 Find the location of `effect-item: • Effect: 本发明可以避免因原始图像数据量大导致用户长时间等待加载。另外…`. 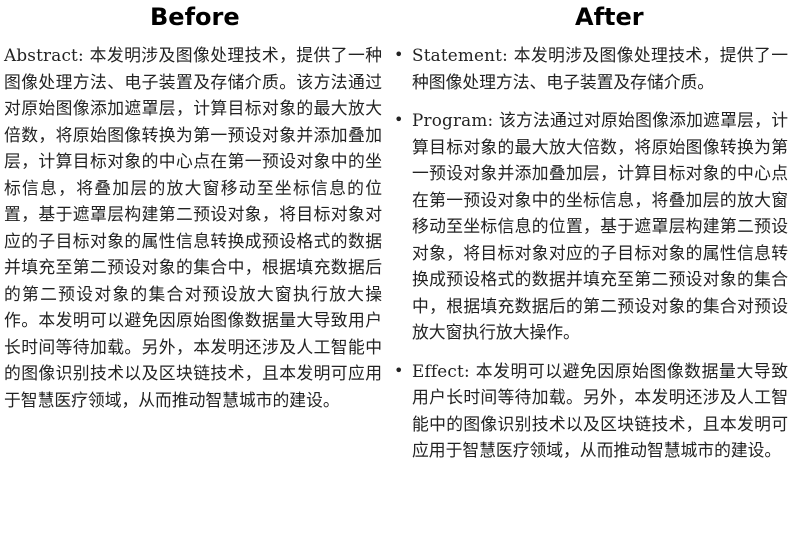

effect-item: • Effect: 本发明可以避免因原始图像数据量大导致用户长时间等待加载。另外… is located at coordinates (590, 411).